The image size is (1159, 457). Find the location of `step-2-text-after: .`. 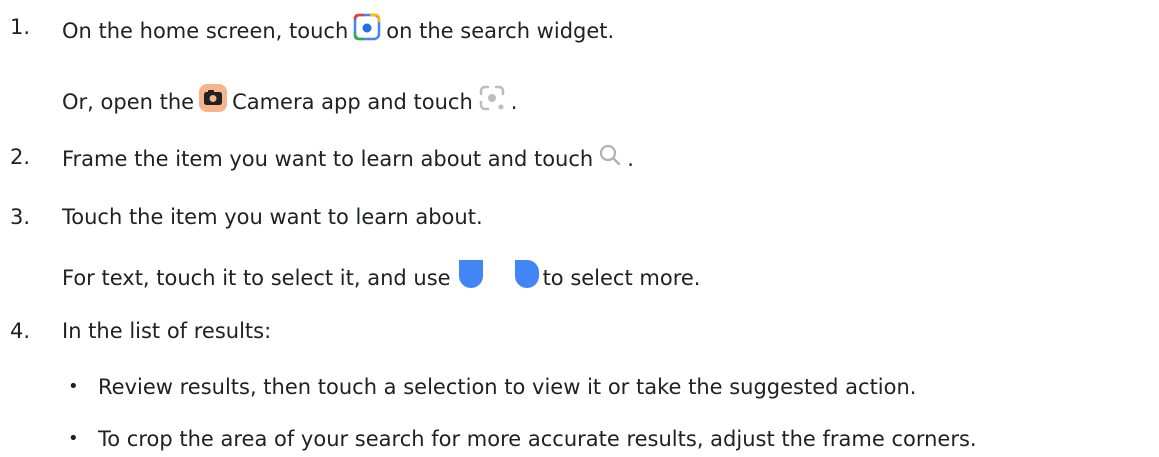

step-2-text-after: . is located at coordinates (630, 159).